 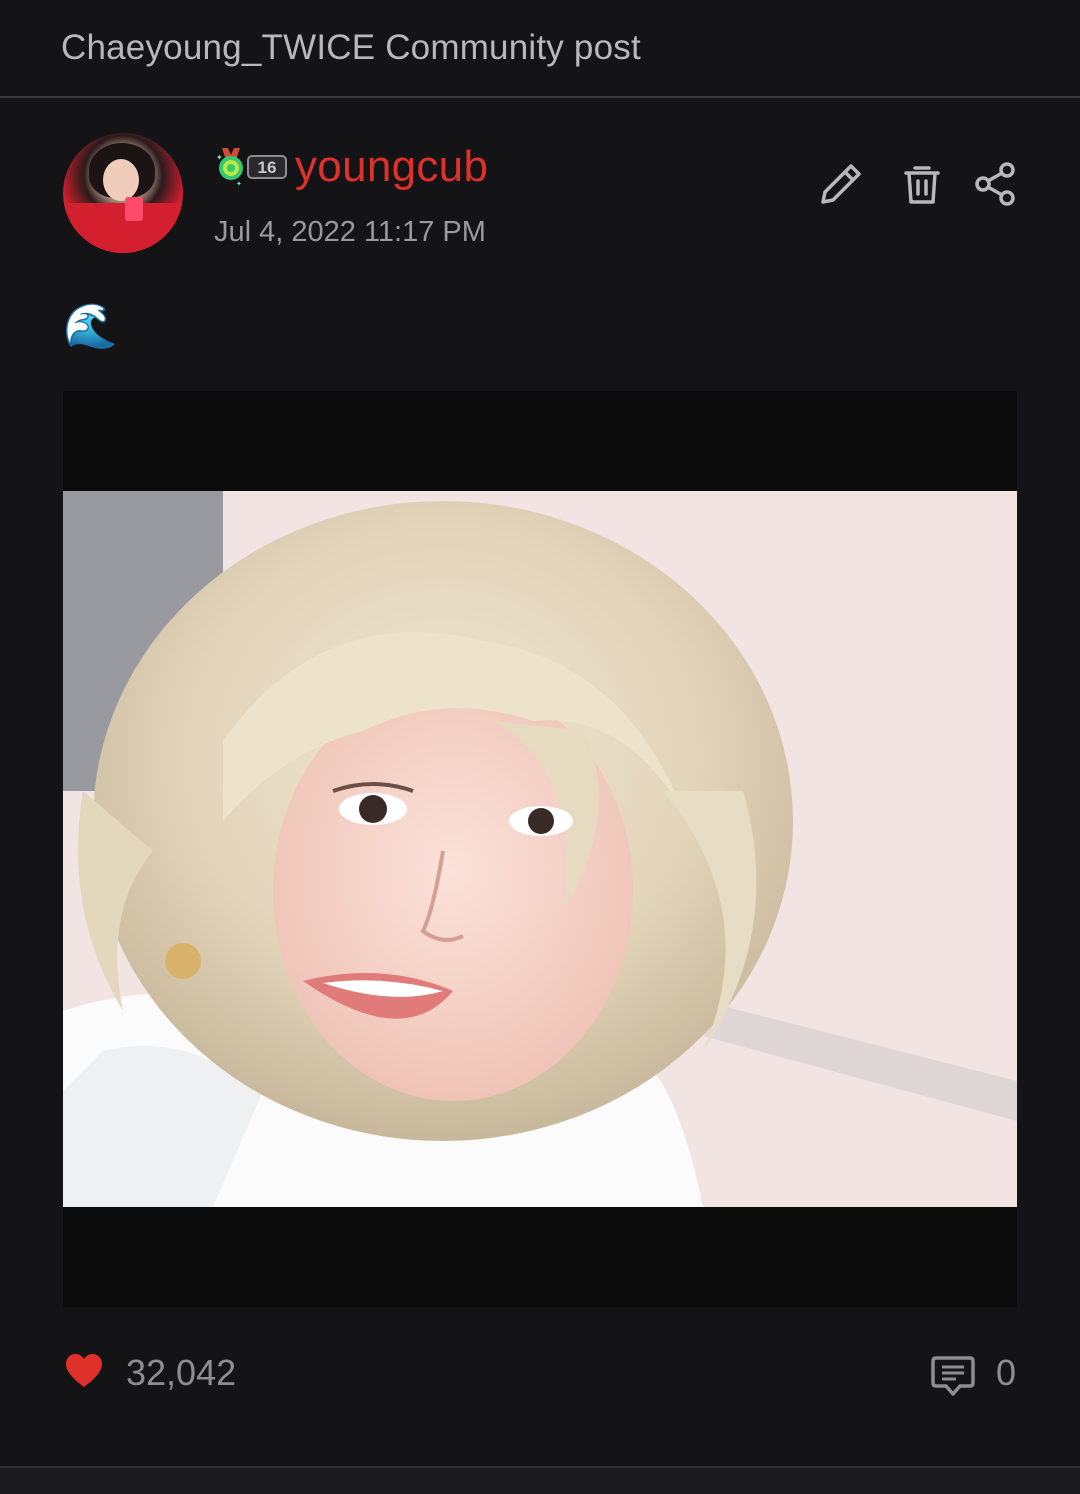 I want to click on level-number: 16, so click(x=267, y=167).